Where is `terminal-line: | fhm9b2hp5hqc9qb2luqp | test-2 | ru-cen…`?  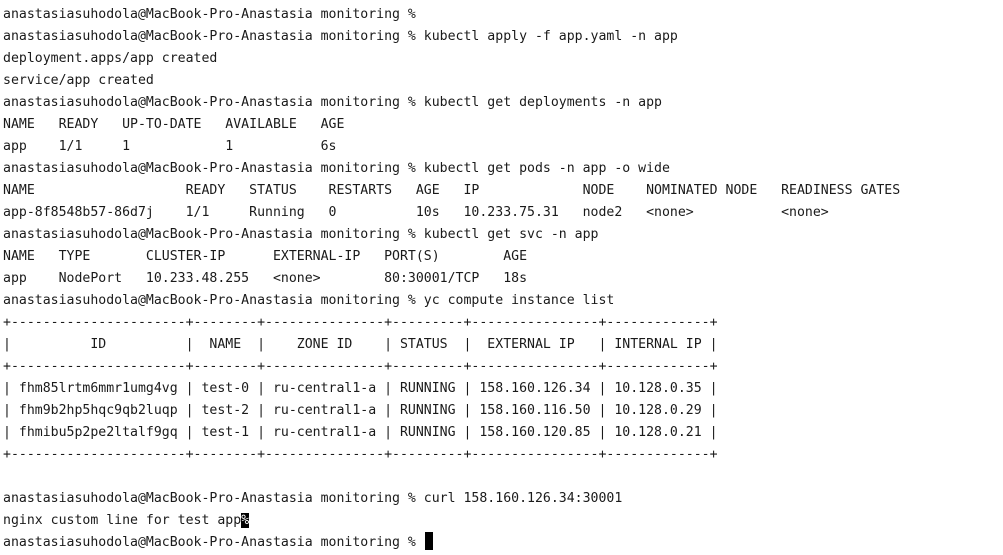 terminal-line: | fhm9b2hp5hqc9qb2luqp | test-2 | ru-cen… is located at coordinates (360, 410).